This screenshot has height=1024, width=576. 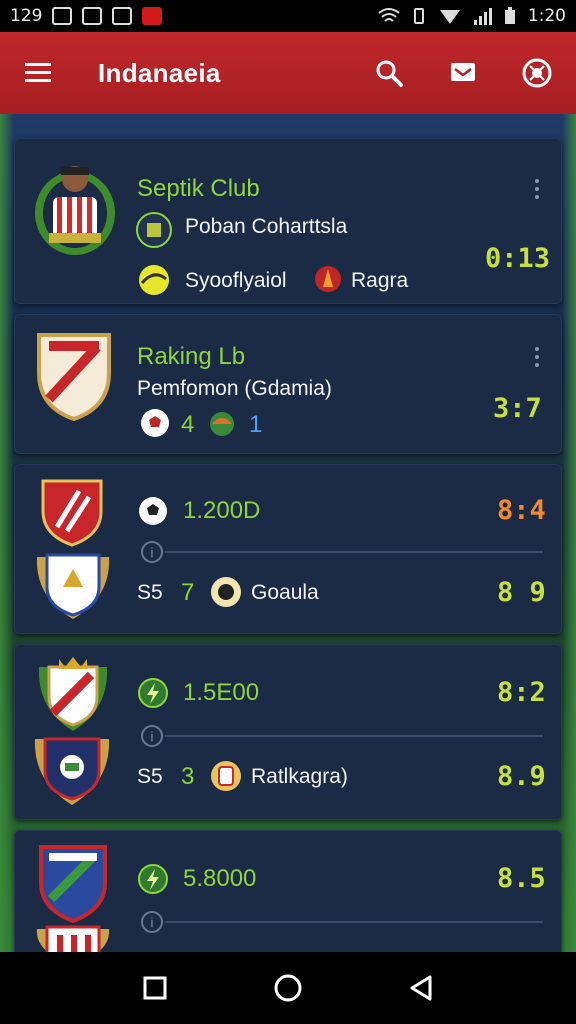 What do you see at coordinates (198, 188) in the screenshot?
I see `club-name: Septik Club` at bounding box center [198, 188].